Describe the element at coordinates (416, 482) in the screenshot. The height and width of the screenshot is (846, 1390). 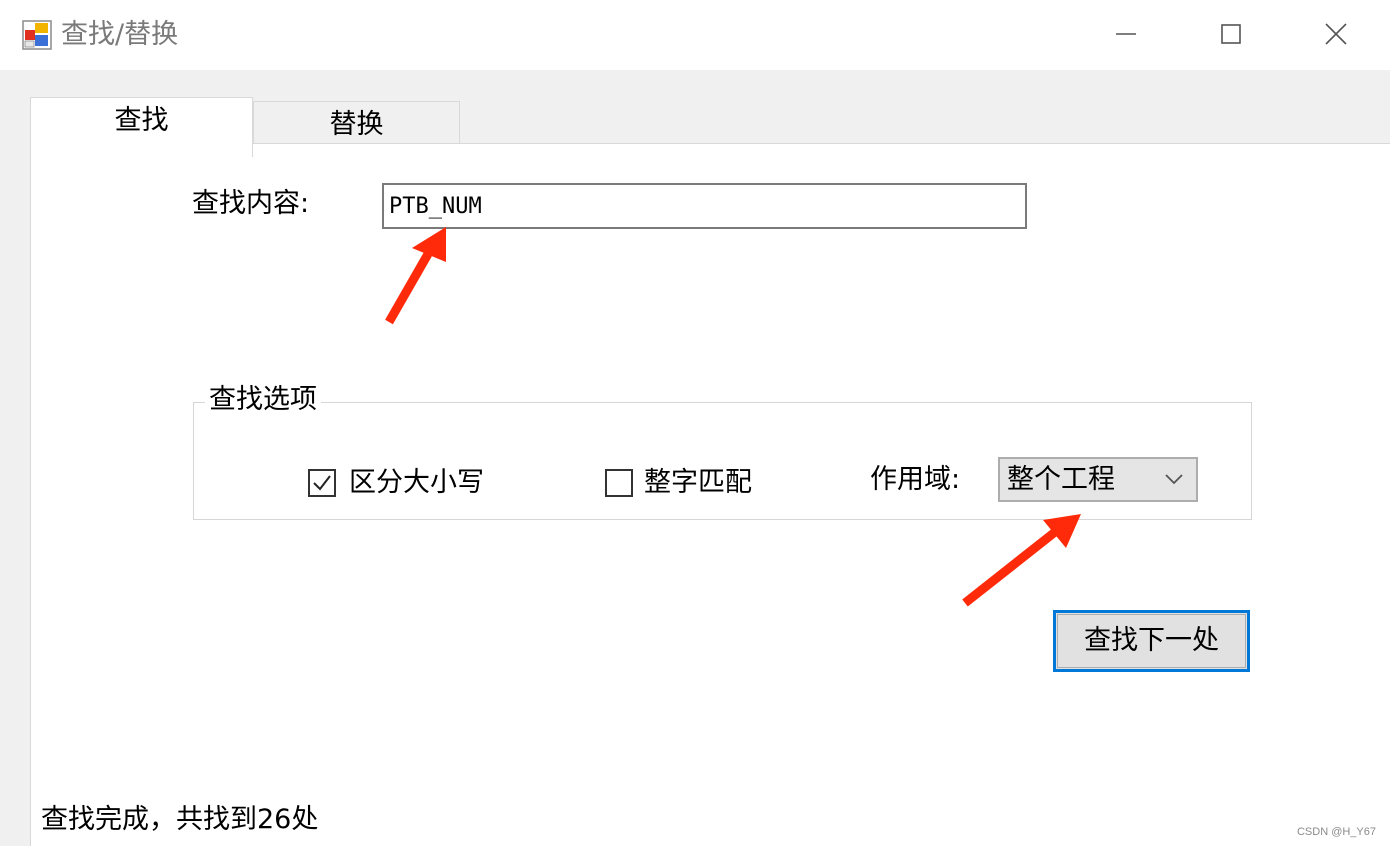
I see `match-case-label: 区分大小写` at that location.